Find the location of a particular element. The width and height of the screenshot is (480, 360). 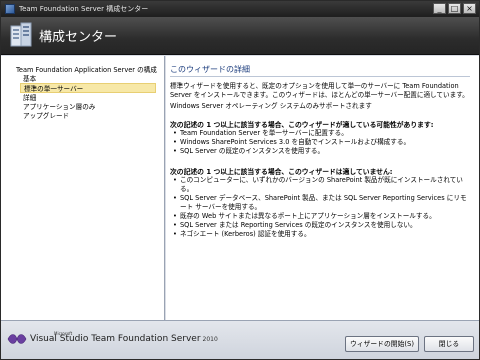

header-banner: 構成センター is located at coordinates (240, 36).